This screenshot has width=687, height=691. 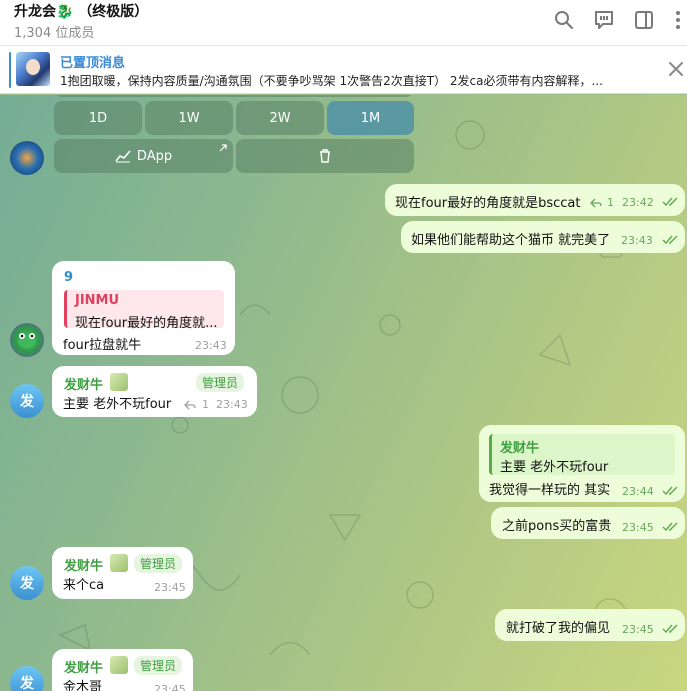 What do you see at coordinates (97, 300) in the screenshot?
I see `reply-sender: JINMU` at bounding box center [97, 300].